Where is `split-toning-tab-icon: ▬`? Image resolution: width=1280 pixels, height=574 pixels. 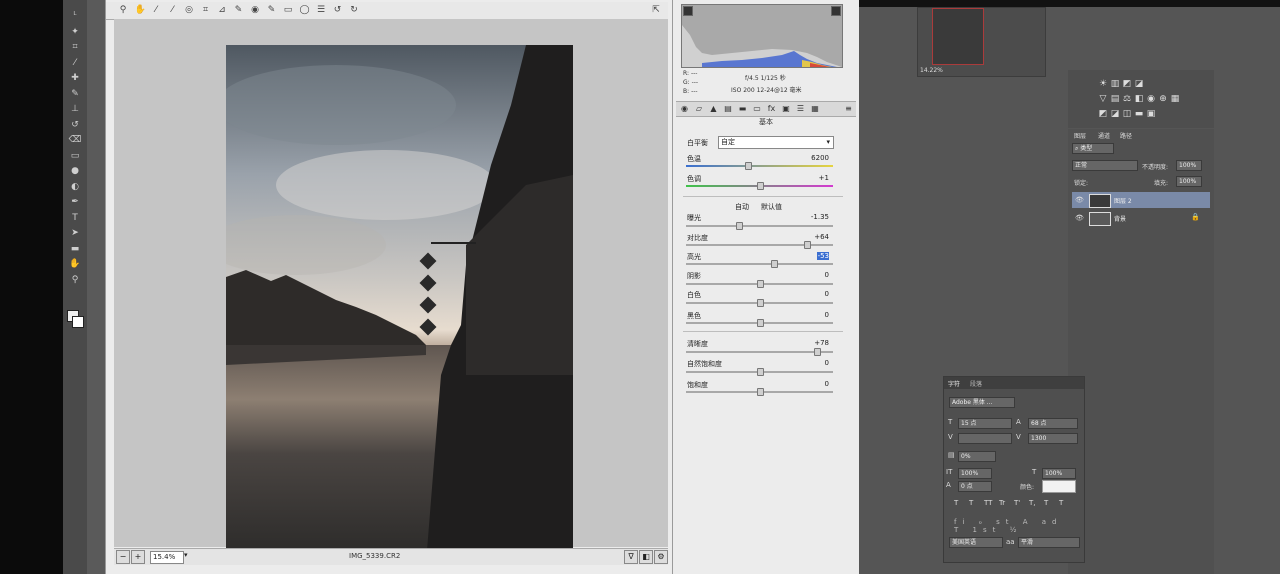 split-toning-tab-icon: ▬ is located at coordinates (742, 108).